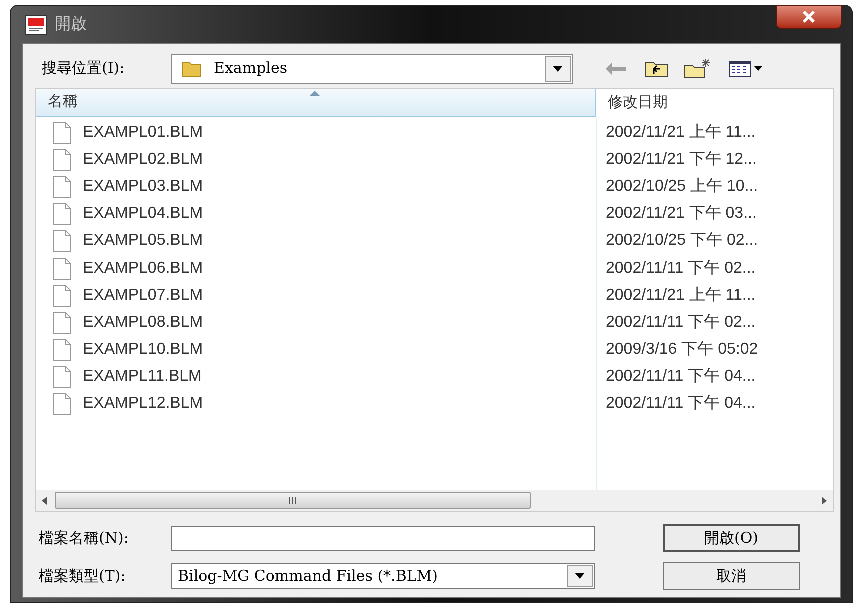 This screenshot has width=861, height=606. I want to click on file-type-dropdown: Bilog-MG Command Files (*.BLM), so click(383, 576).